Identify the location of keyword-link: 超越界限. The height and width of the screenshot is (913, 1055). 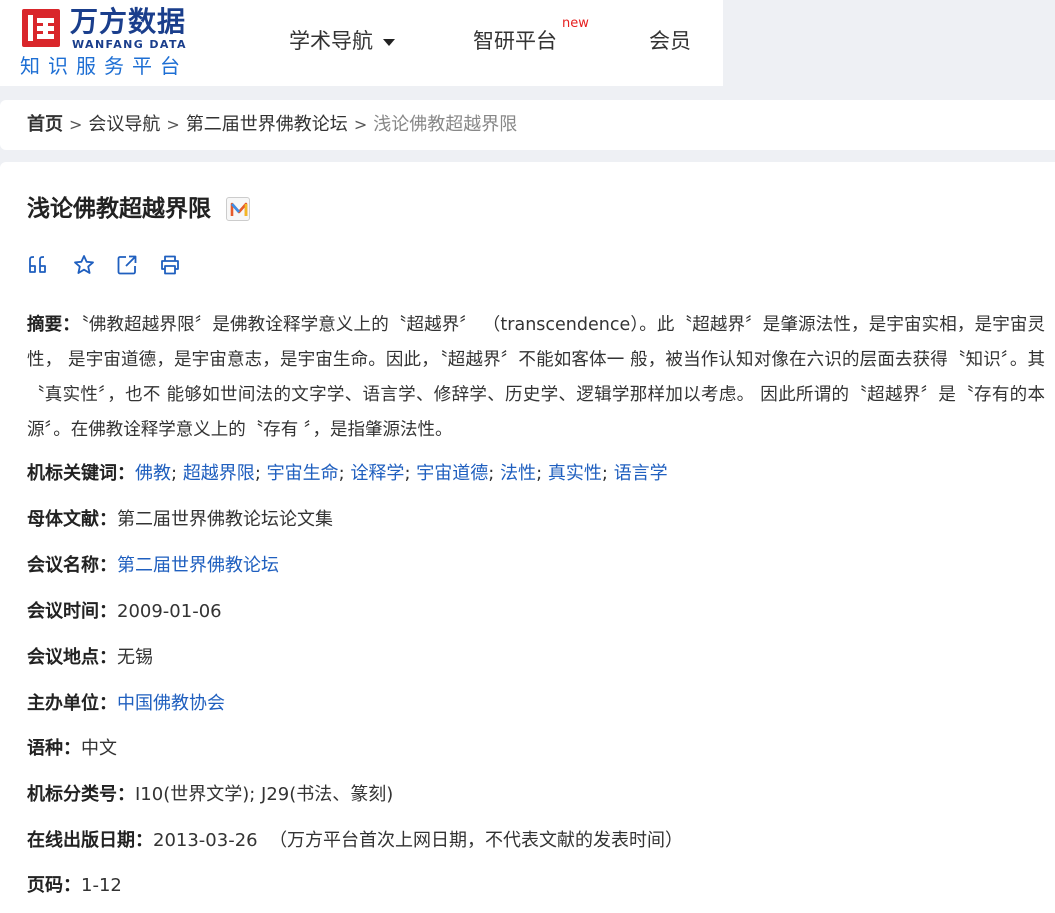
(219, 473).